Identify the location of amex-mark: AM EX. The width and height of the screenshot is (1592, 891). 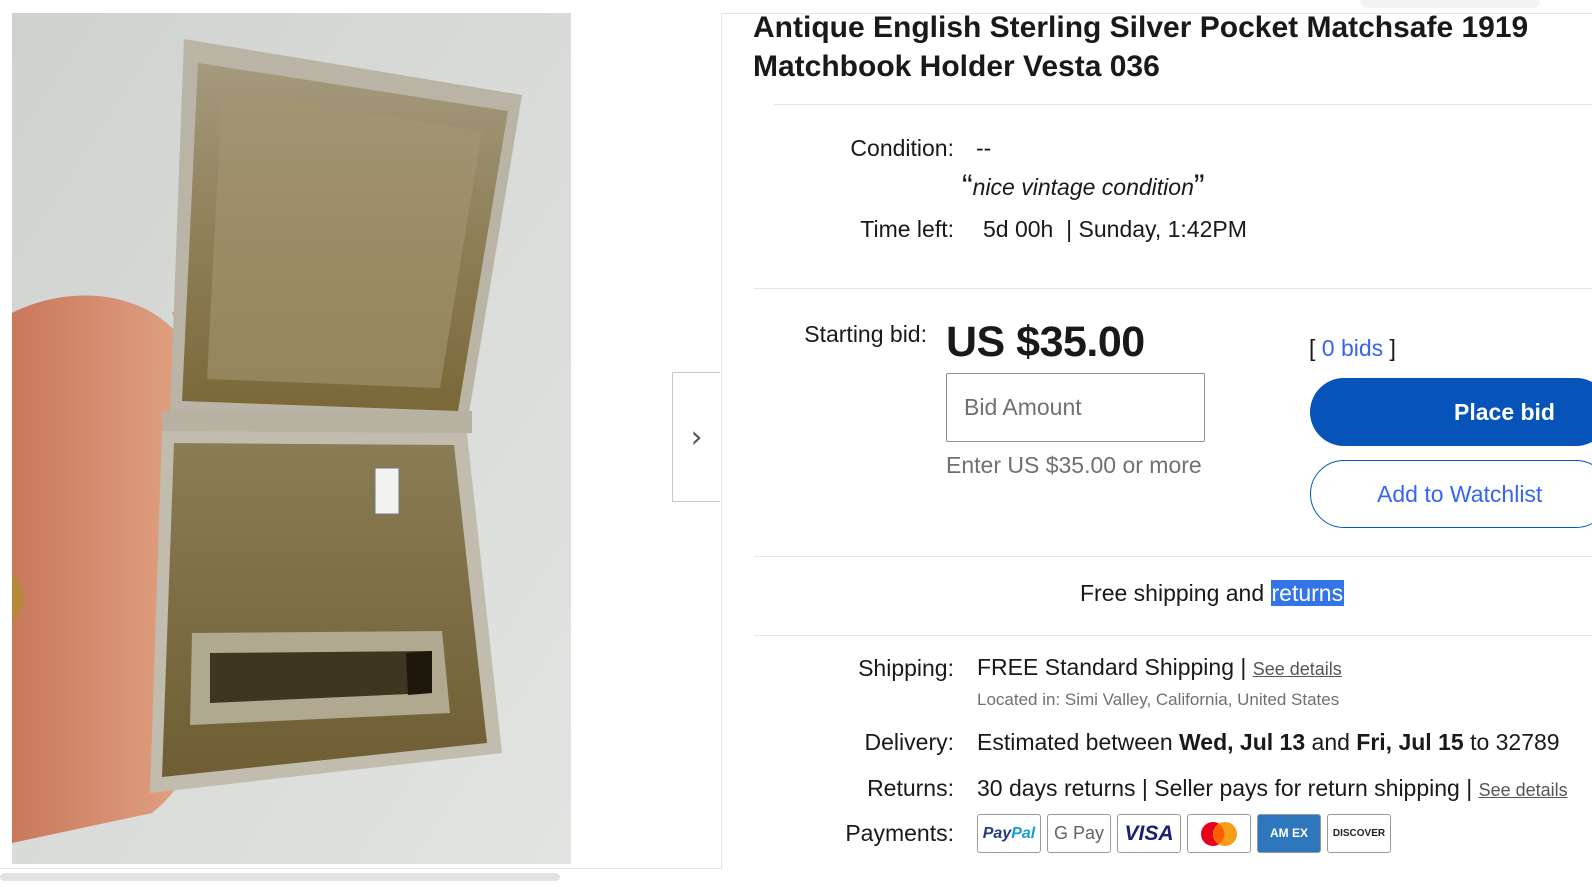
(1288, 833).